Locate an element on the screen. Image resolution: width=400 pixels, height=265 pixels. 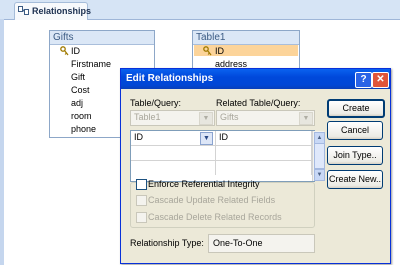
field-item: adj is located at coordinates (77, 103).